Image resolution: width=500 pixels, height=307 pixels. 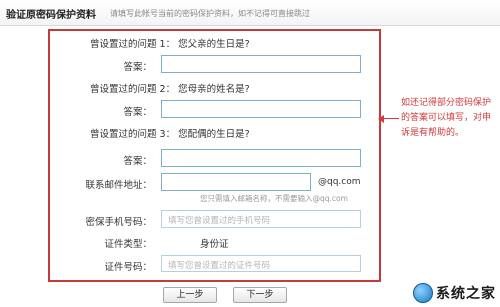 What do you see at coordinates (118, 185) in the screenshot?
I see `email-label: 联系邮件地址：` at bounding box center [118, 185].